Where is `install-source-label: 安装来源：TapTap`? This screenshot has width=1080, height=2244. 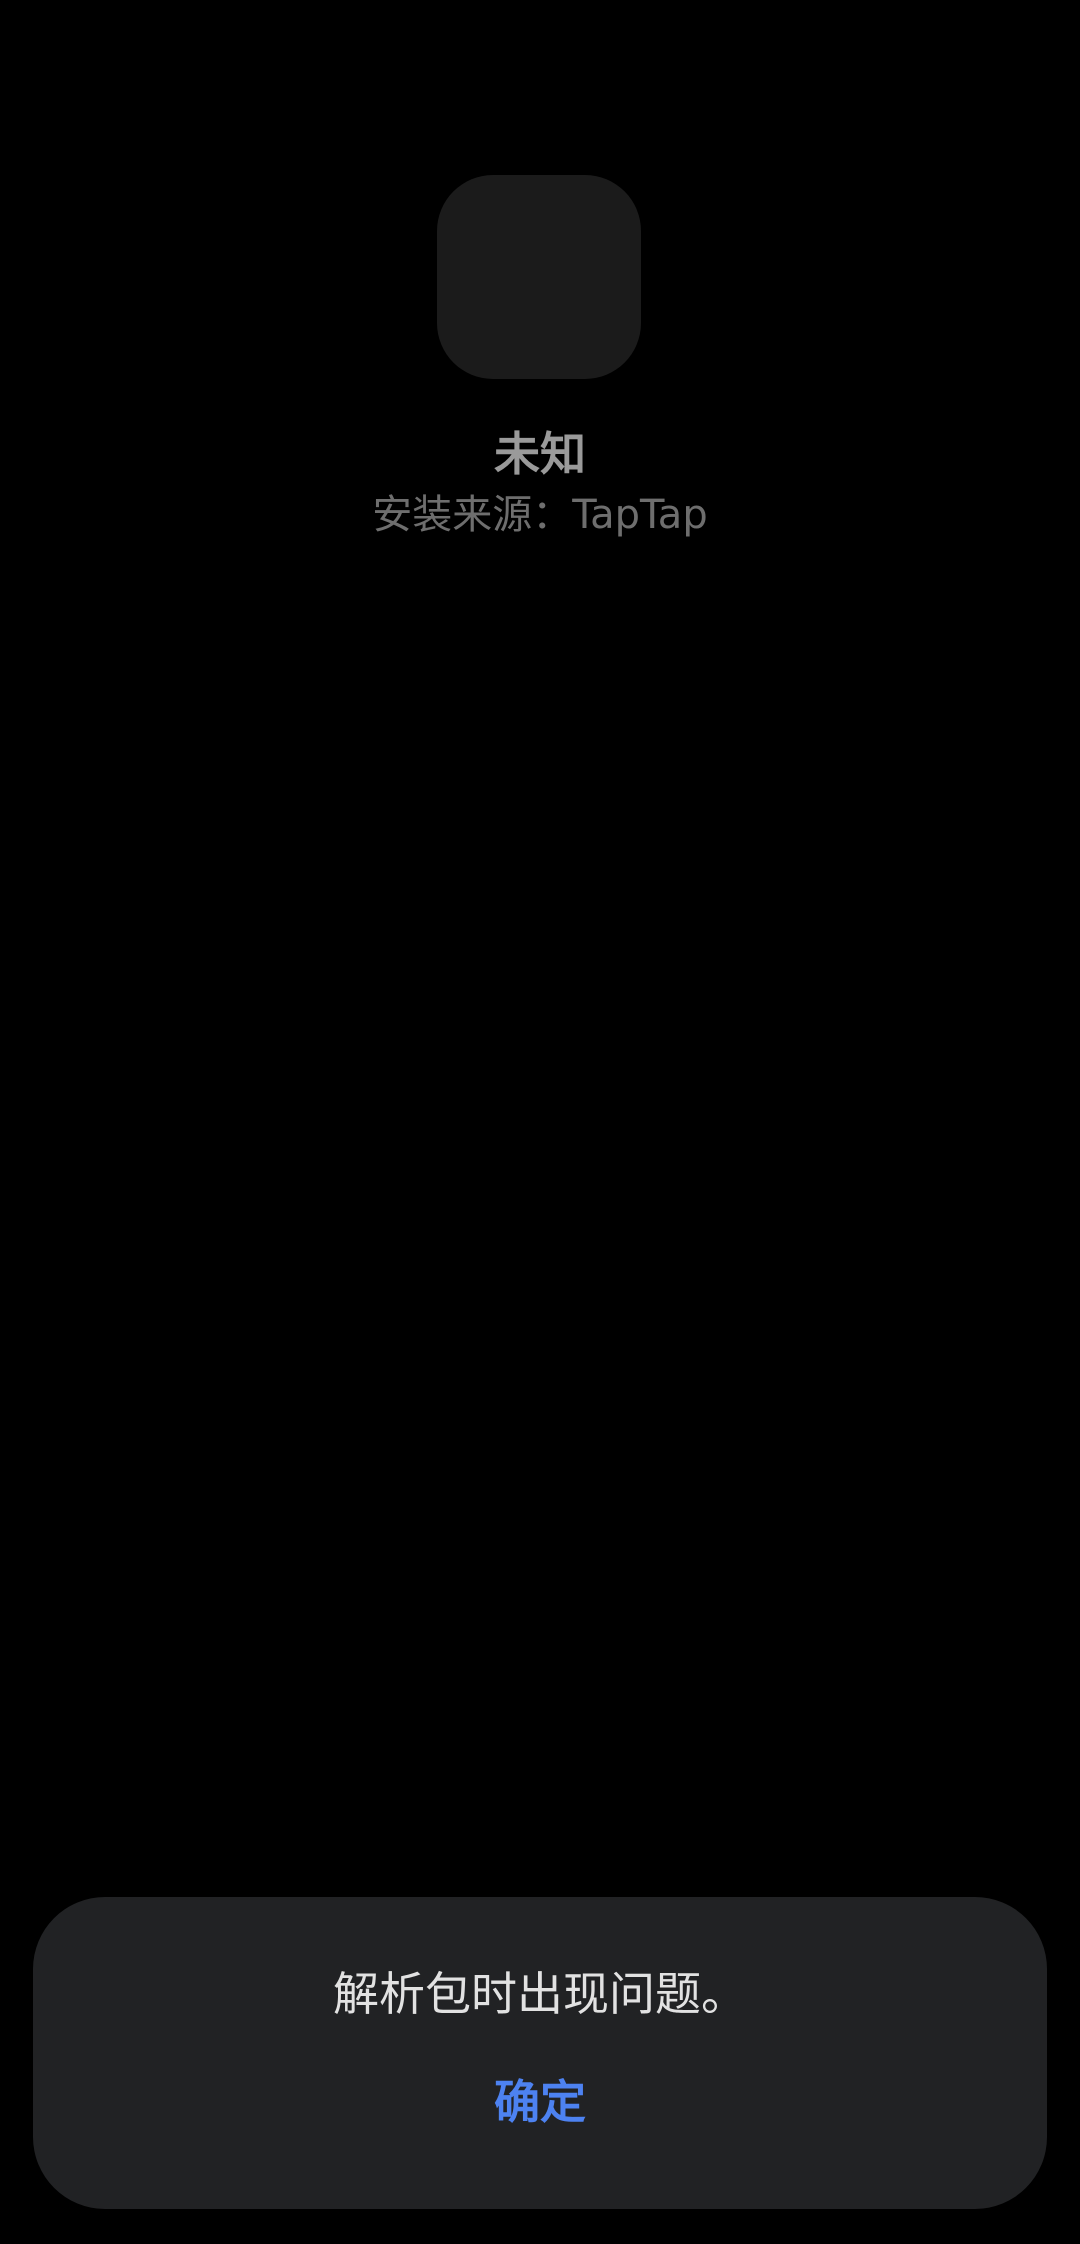 install-source-label: 安装来源：TapTap is located at coordinates (540, 515).